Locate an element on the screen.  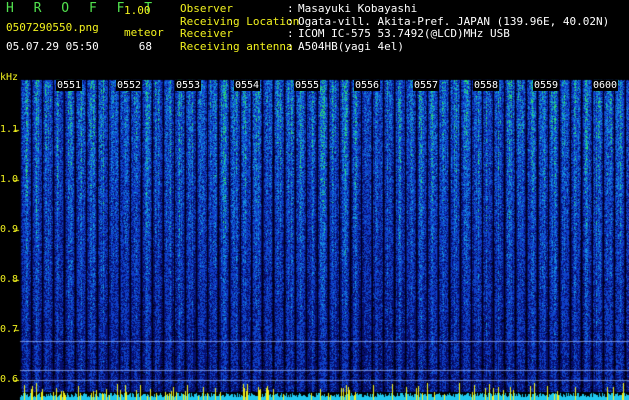
file-name: 0507290550.png is located at coordinates (52, 27).